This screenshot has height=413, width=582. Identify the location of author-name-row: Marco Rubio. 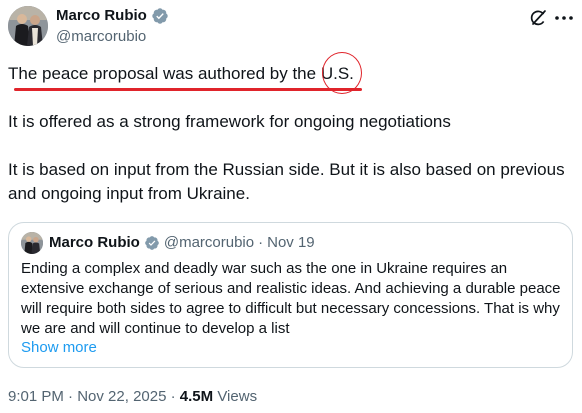
(112, 16).